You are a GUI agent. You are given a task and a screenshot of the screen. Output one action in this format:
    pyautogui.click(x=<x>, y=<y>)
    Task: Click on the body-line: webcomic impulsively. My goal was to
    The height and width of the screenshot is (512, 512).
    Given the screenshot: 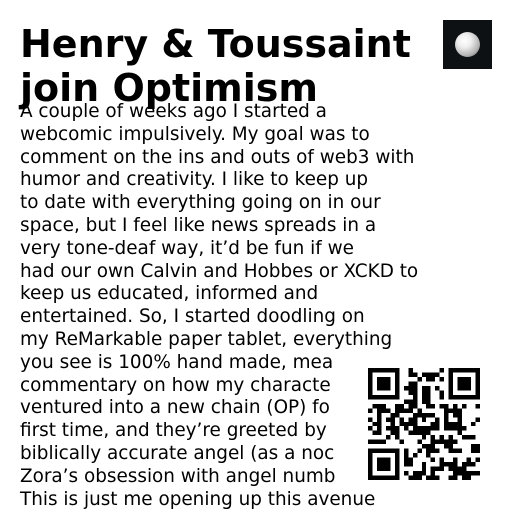 What is the action you would take?
    pyautogui.click(x=195, y=134)
    